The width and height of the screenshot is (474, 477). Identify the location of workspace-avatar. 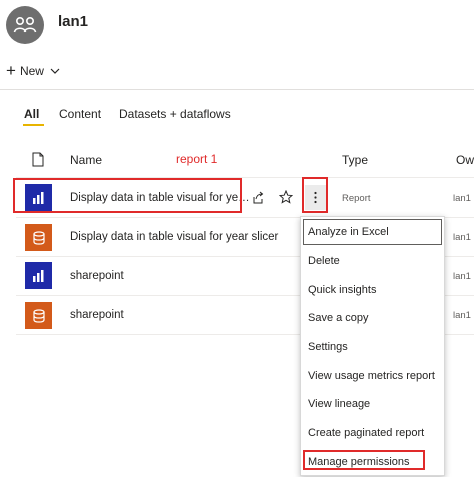
(25, 25).